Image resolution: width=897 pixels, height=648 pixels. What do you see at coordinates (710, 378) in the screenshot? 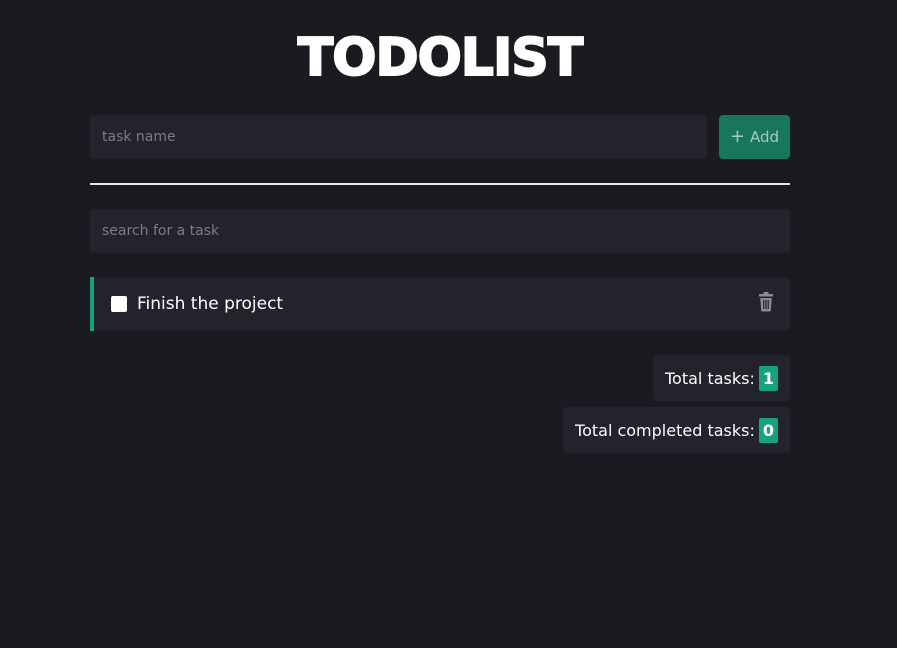
I see `total-tasks-label: Total tasks:` at bounding box center [710, 378].